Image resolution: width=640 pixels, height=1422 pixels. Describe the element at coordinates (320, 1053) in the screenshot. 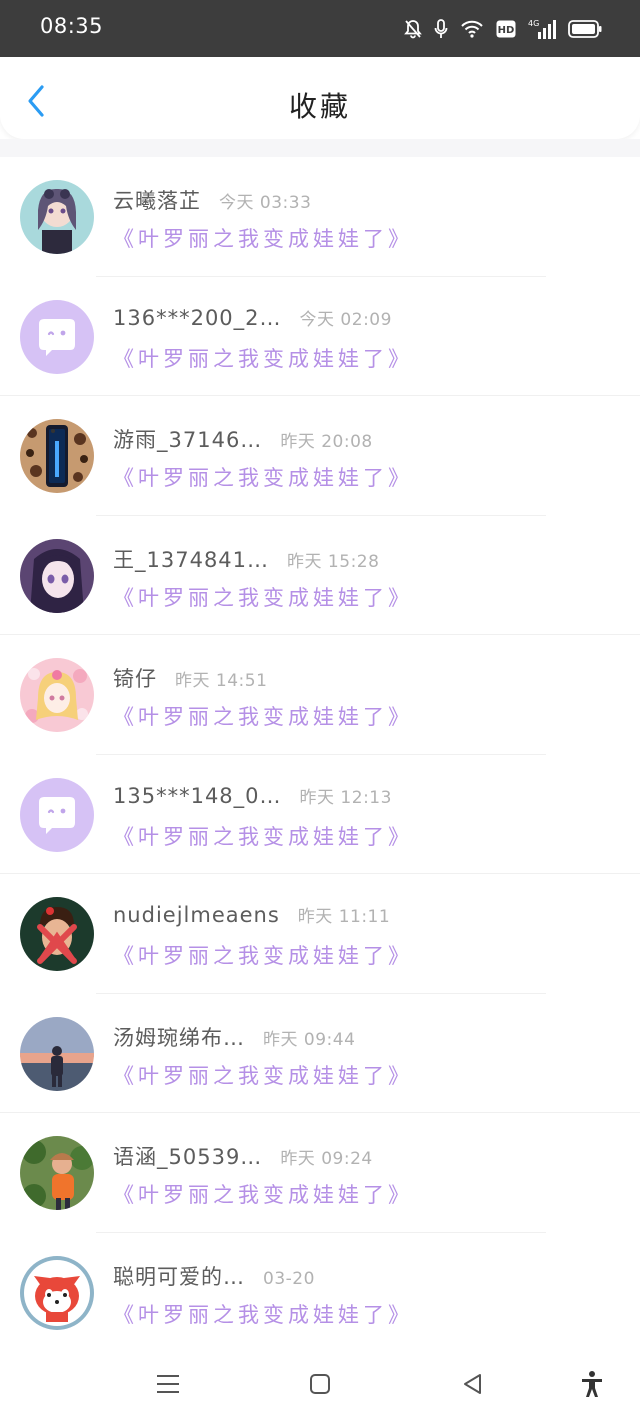

I see `list-item: 汤姆琬绨布… 昨天 09:44 《叶罗丽之我变成娃娃了》` at that location.